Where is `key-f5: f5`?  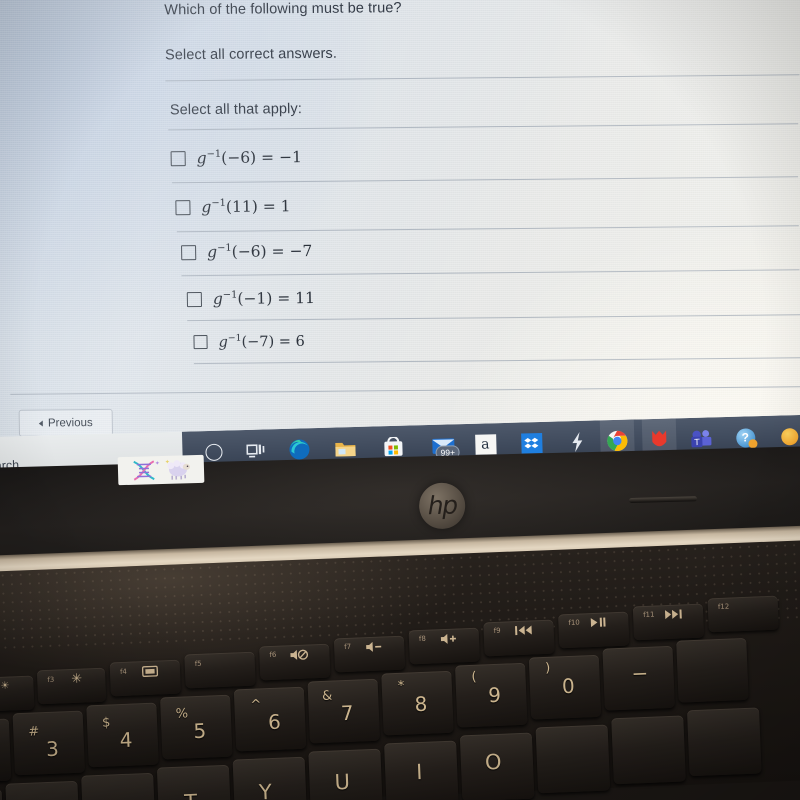 key-f5: f5 is located at coordinates (220, 670).